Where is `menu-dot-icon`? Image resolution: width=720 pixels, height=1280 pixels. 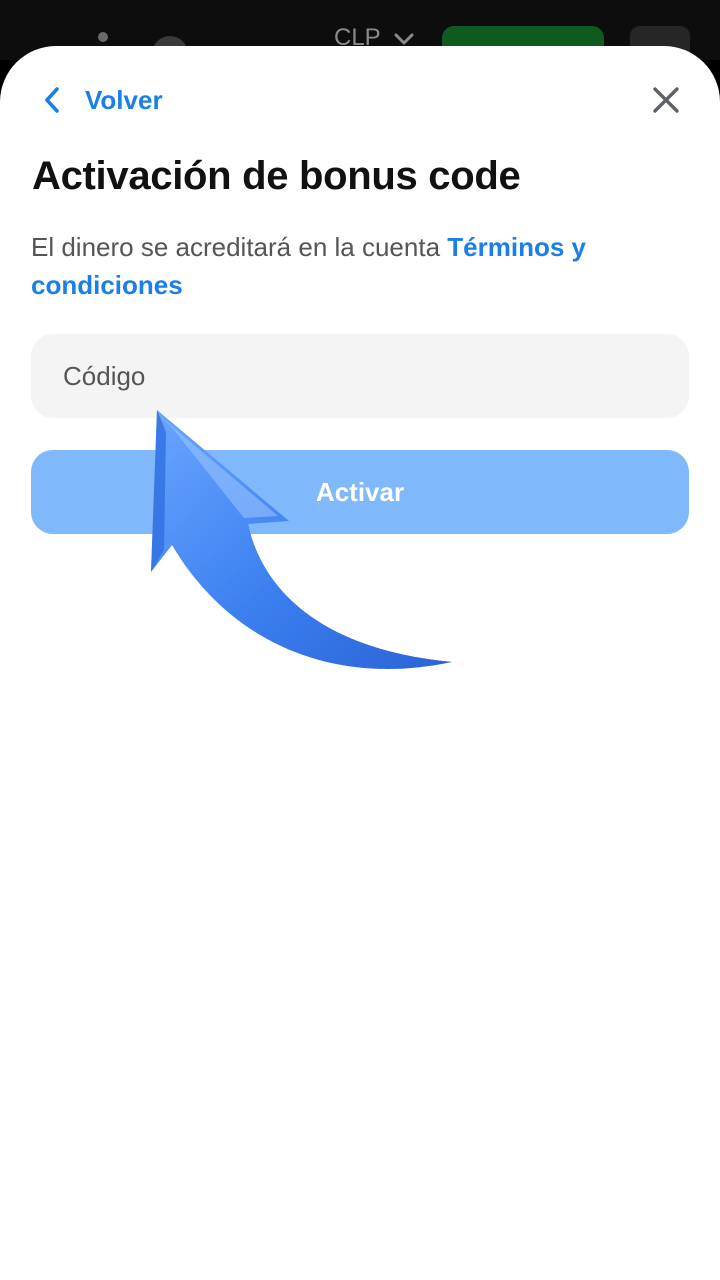 menu-dot-icon is located at coordinates (103, 37).